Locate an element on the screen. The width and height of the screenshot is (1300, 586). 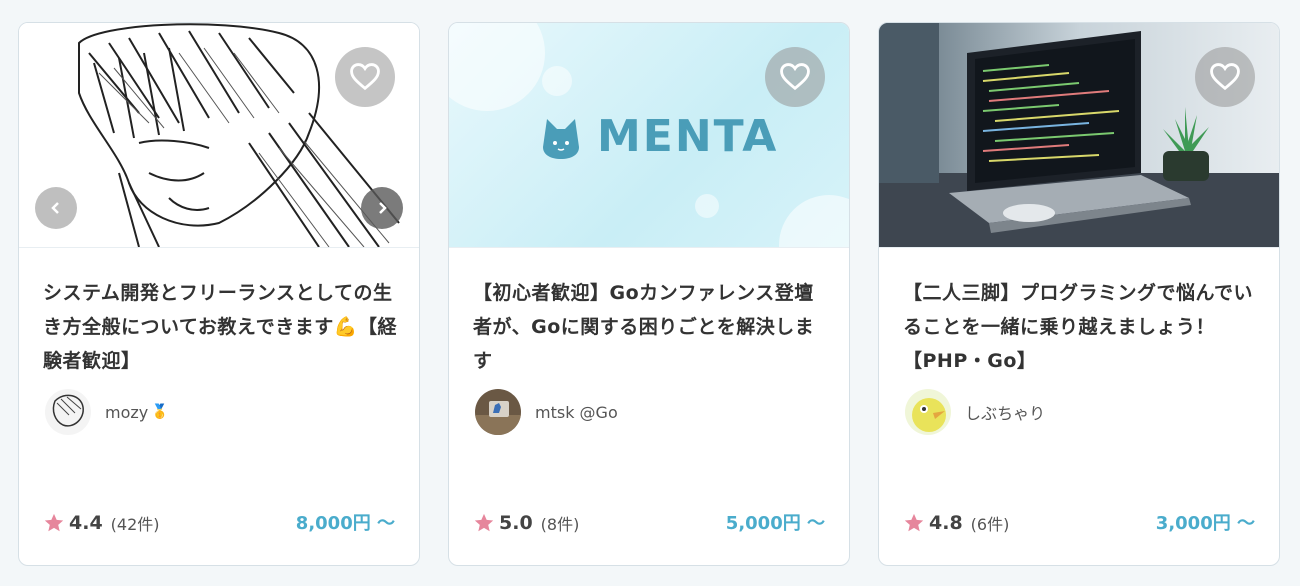
mentor-info: mozy 🥇 is located at coordinates (107, 412).